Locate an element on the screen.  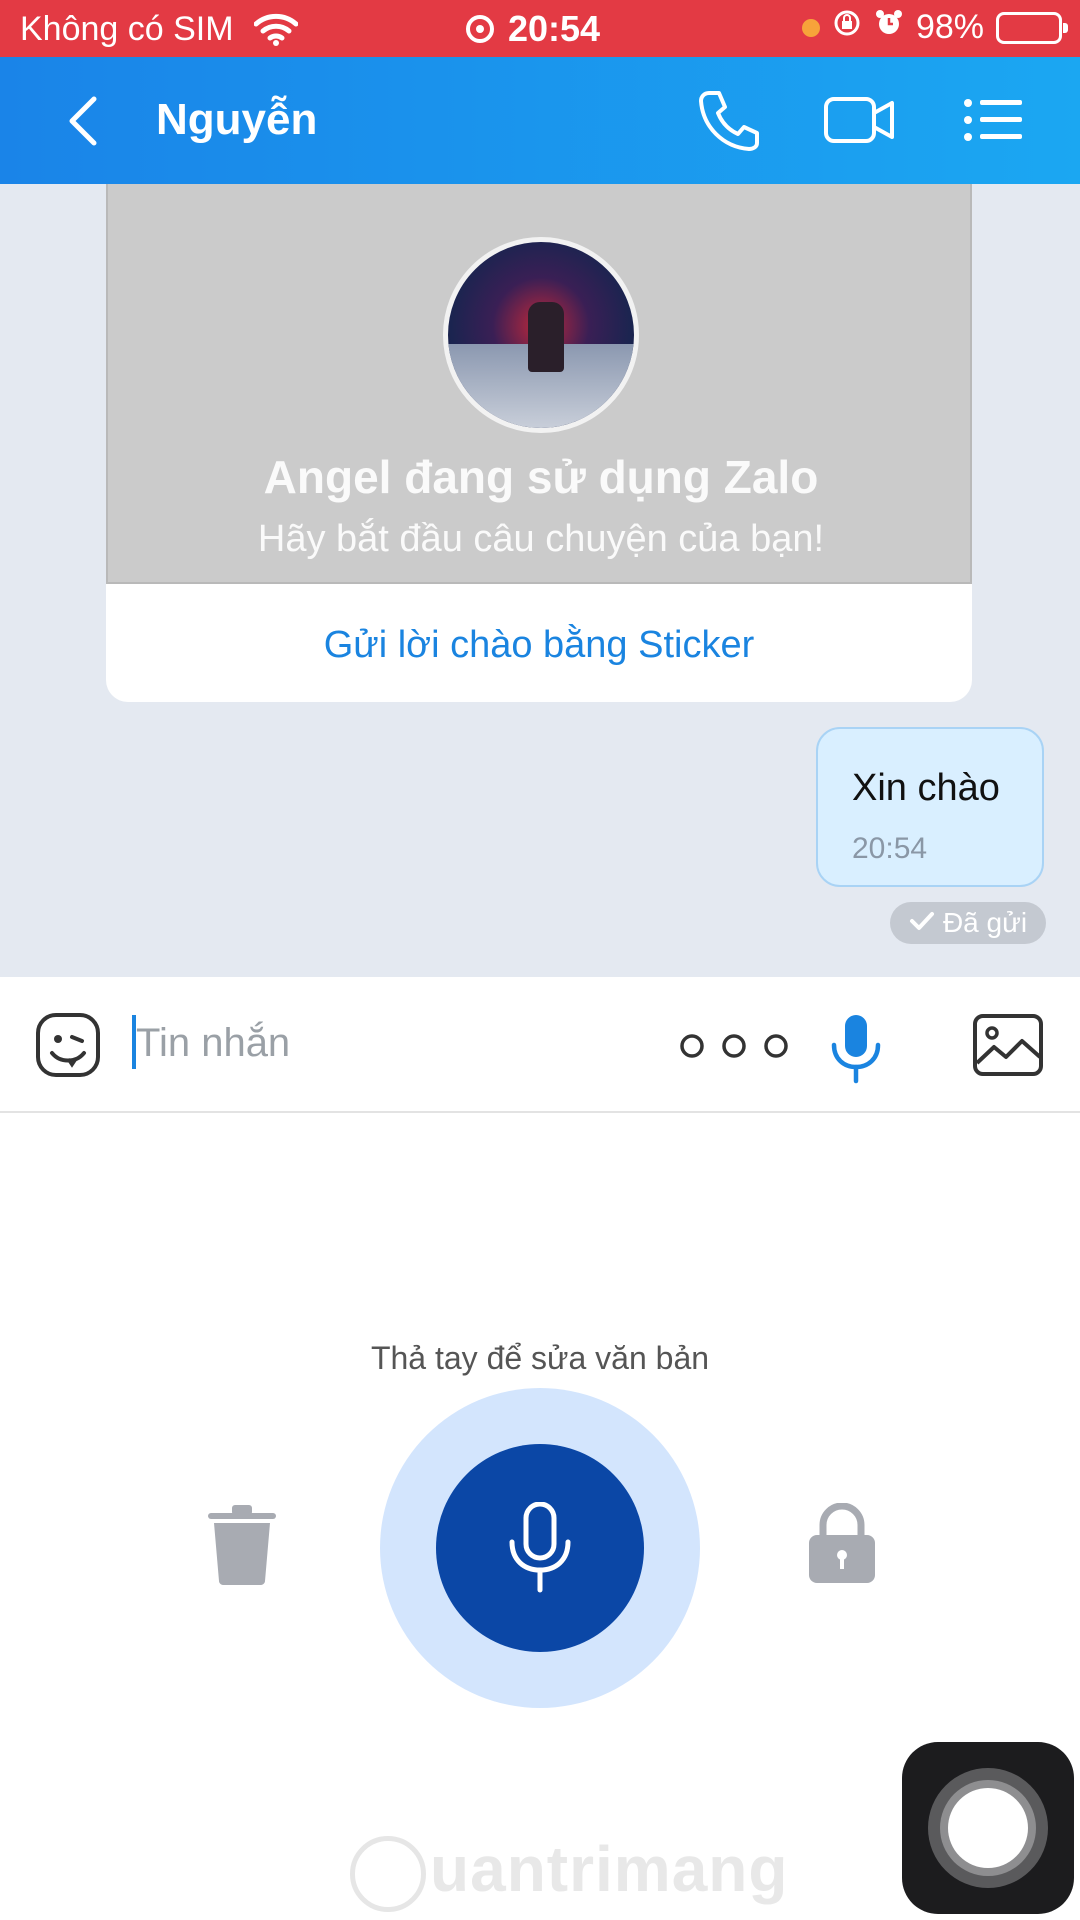
screen-record-icon is located at coordinates (480, 29).